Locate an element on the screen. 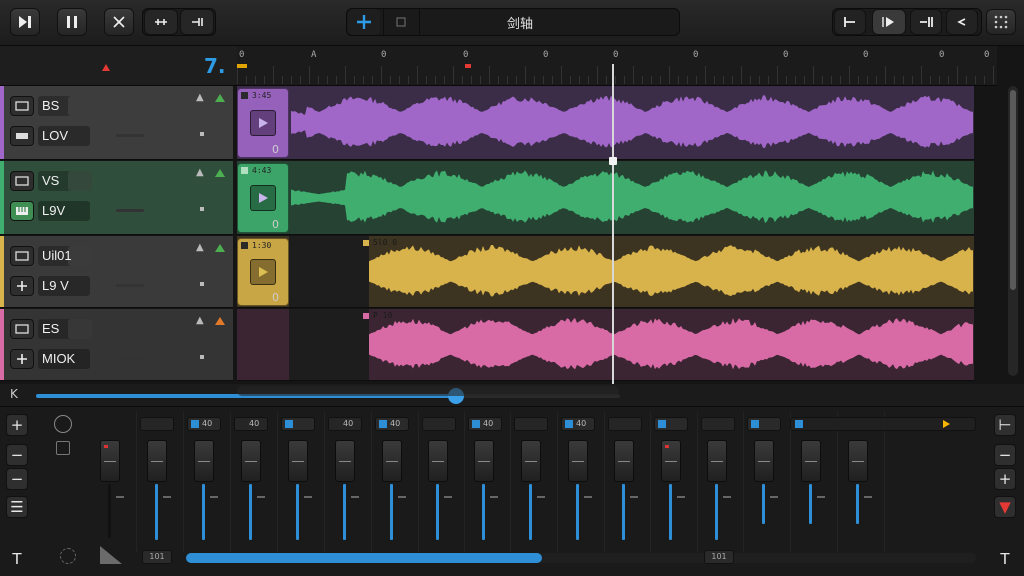  track-lane: 1:30 0 5l0 0 is located at coordinates (605, 272).